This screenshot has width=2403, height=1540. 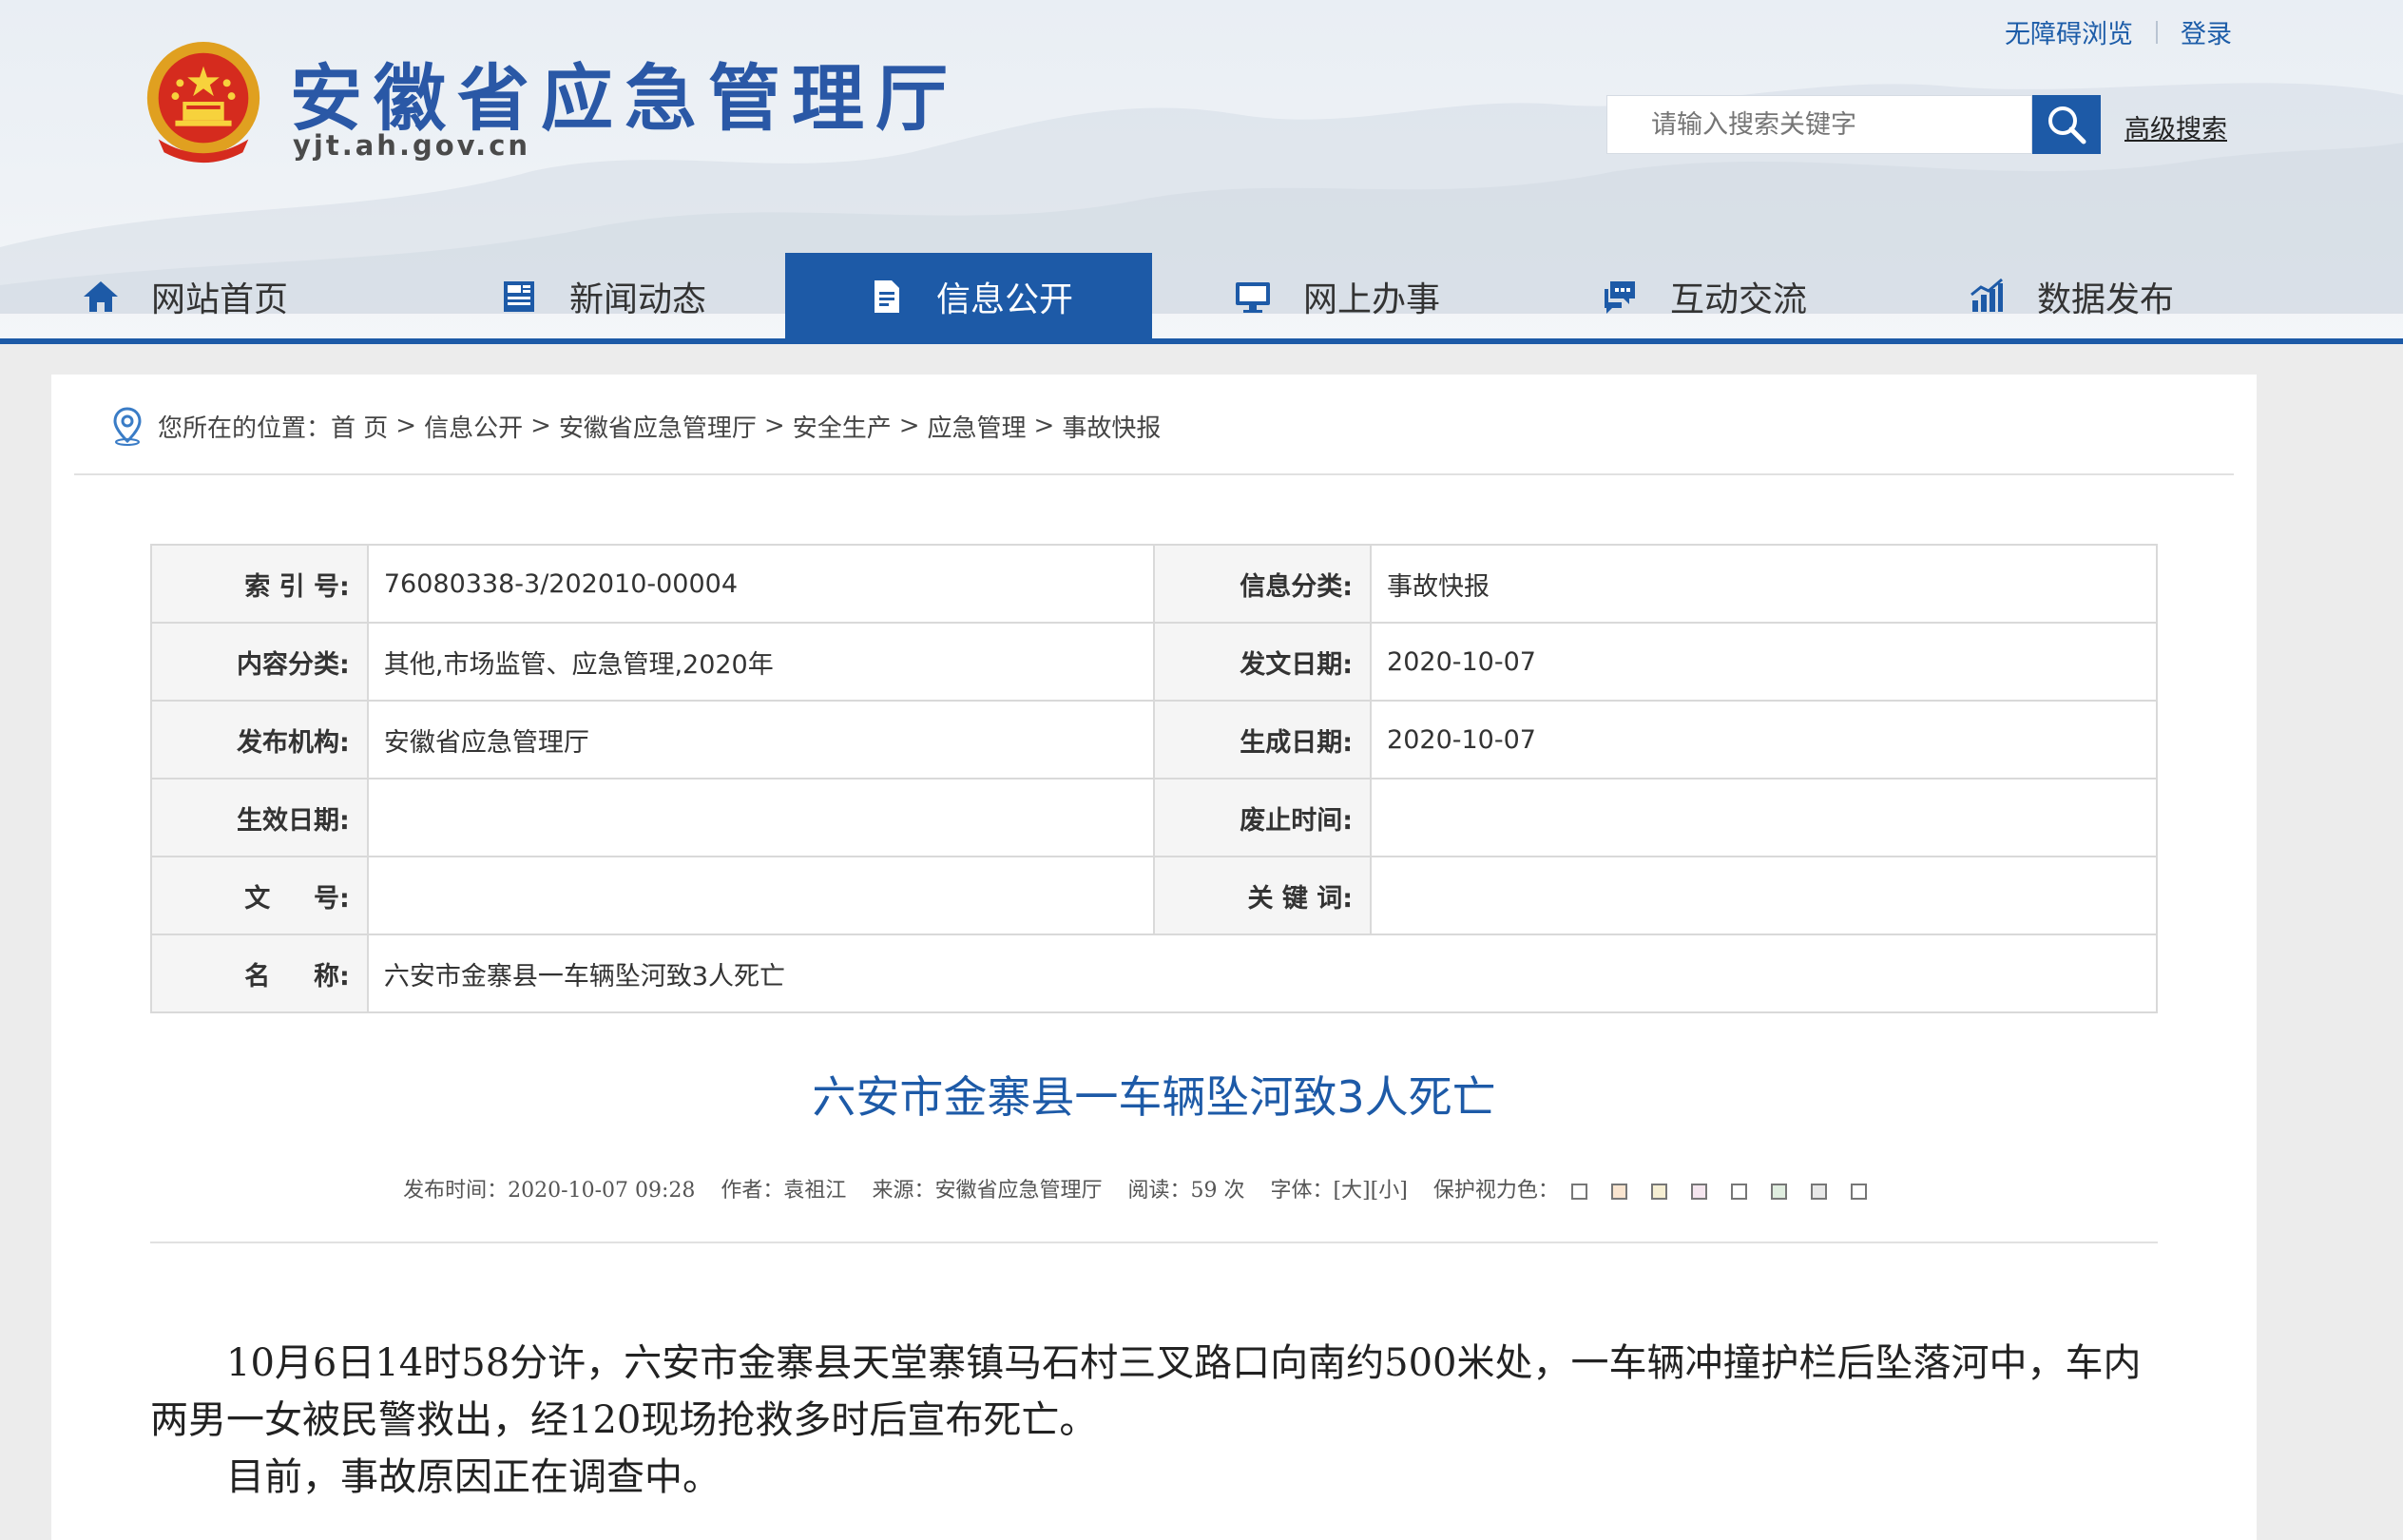 What do you see at coordinates (1253, 296) in the screenshot?
I see `monitor-icon` at bounding box center [1253, 296].